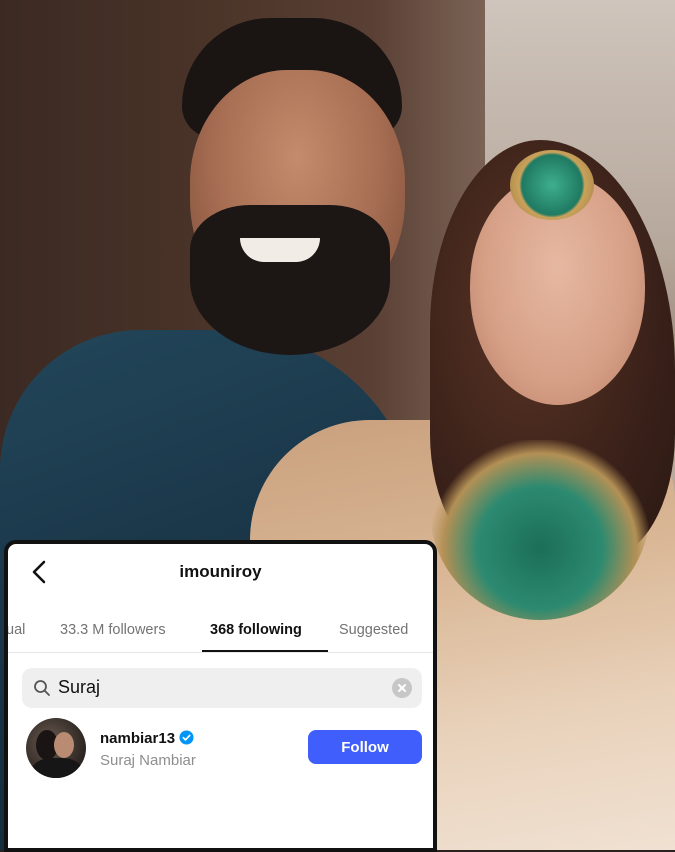  I want to click on clear-icon, so click(402, 688).